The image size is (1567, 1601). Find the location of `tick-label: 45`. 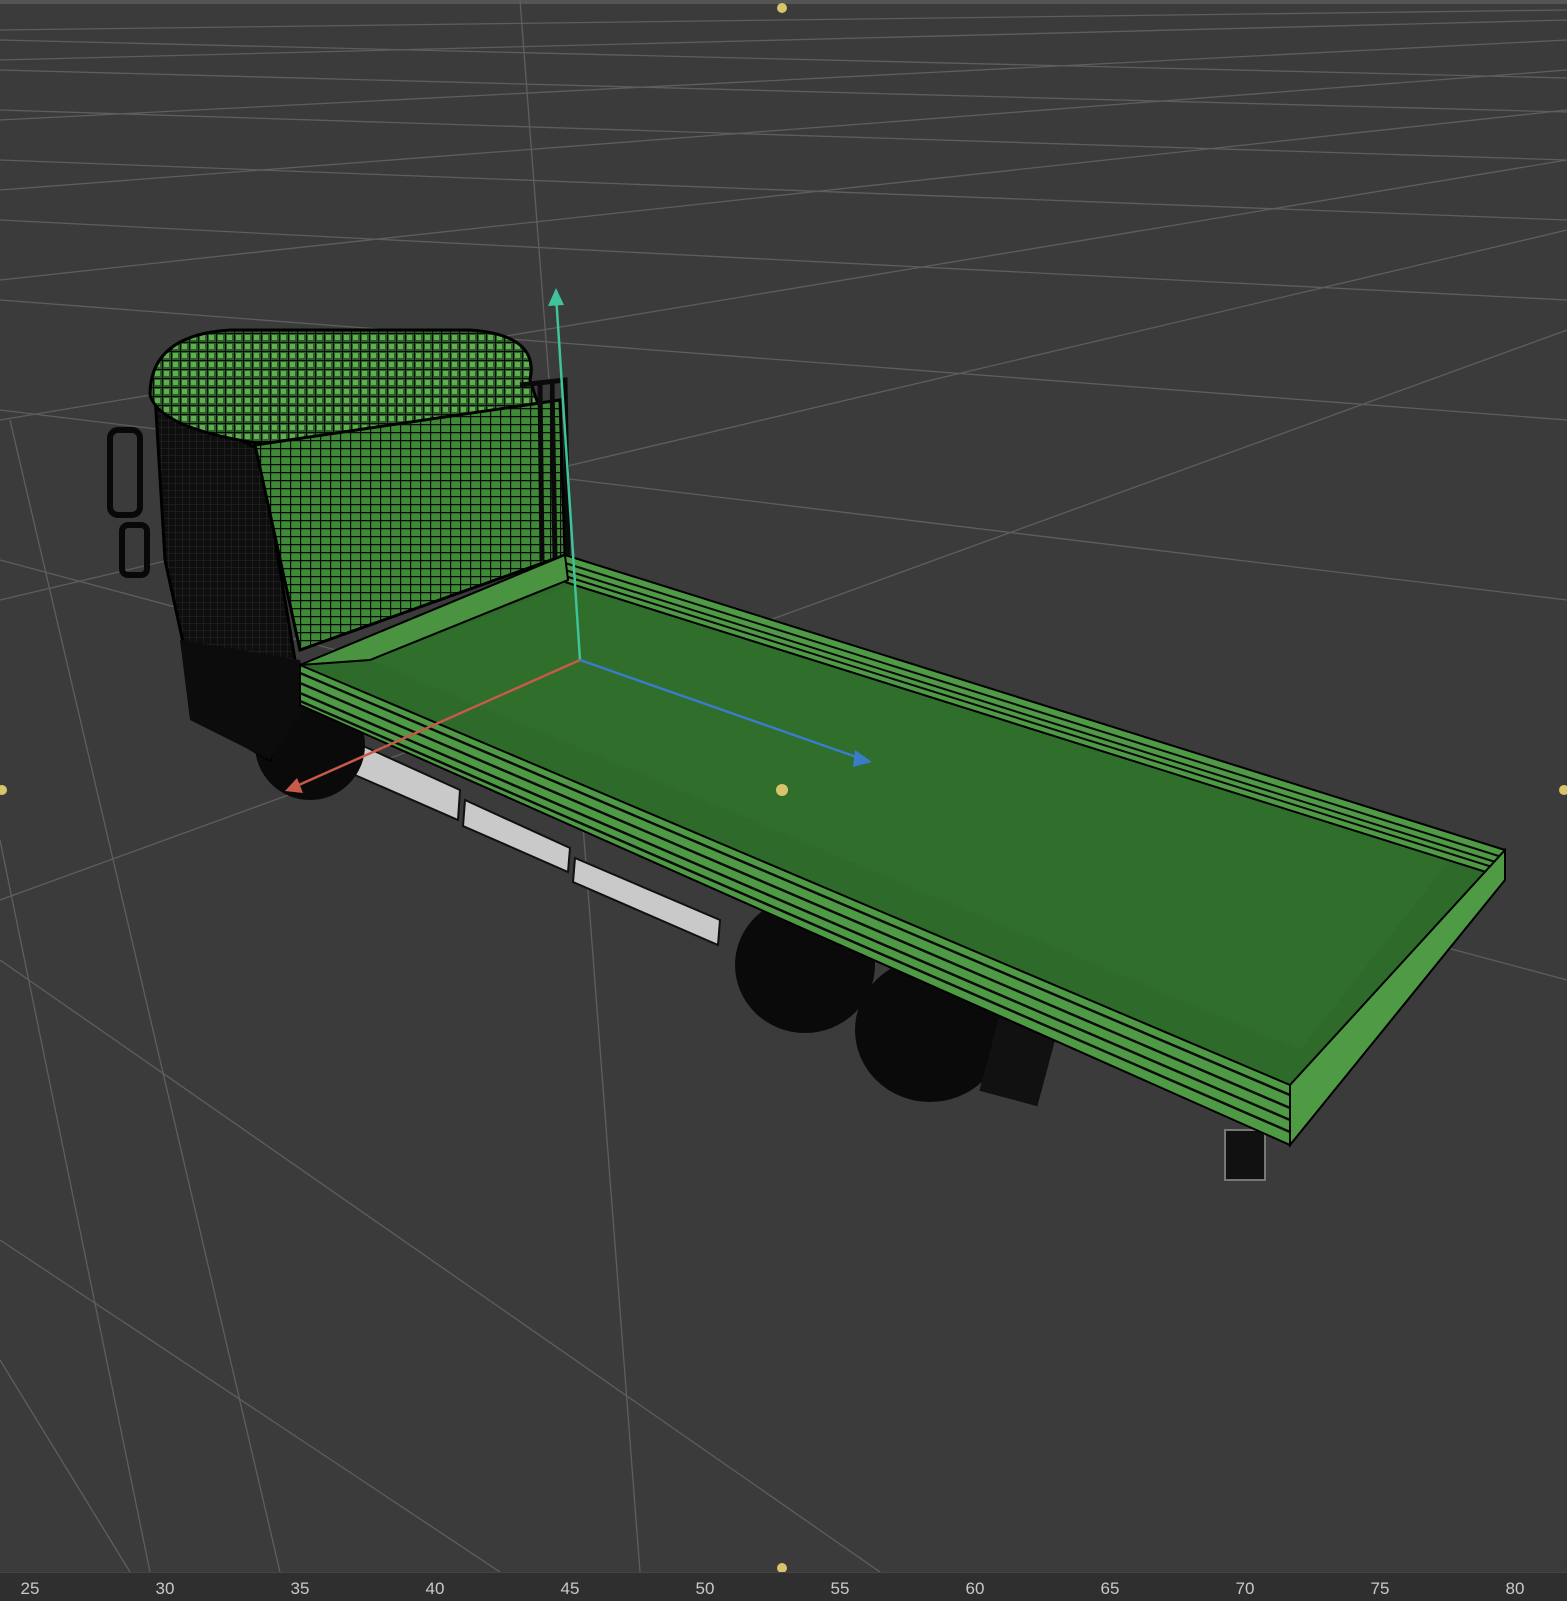

tick-label: 45 is located at coordinates (570, 1588).